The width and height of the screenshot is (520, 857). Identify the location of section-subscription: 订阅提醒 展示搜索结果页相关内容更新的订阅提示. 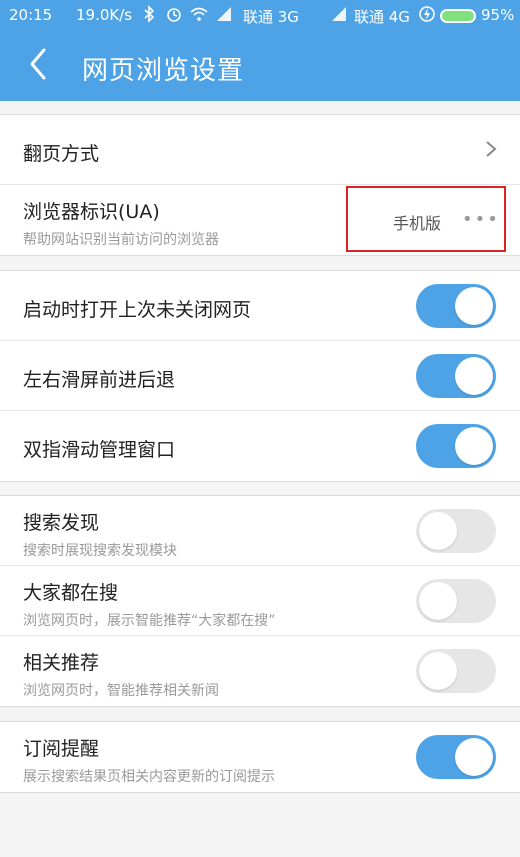
(260, 757).